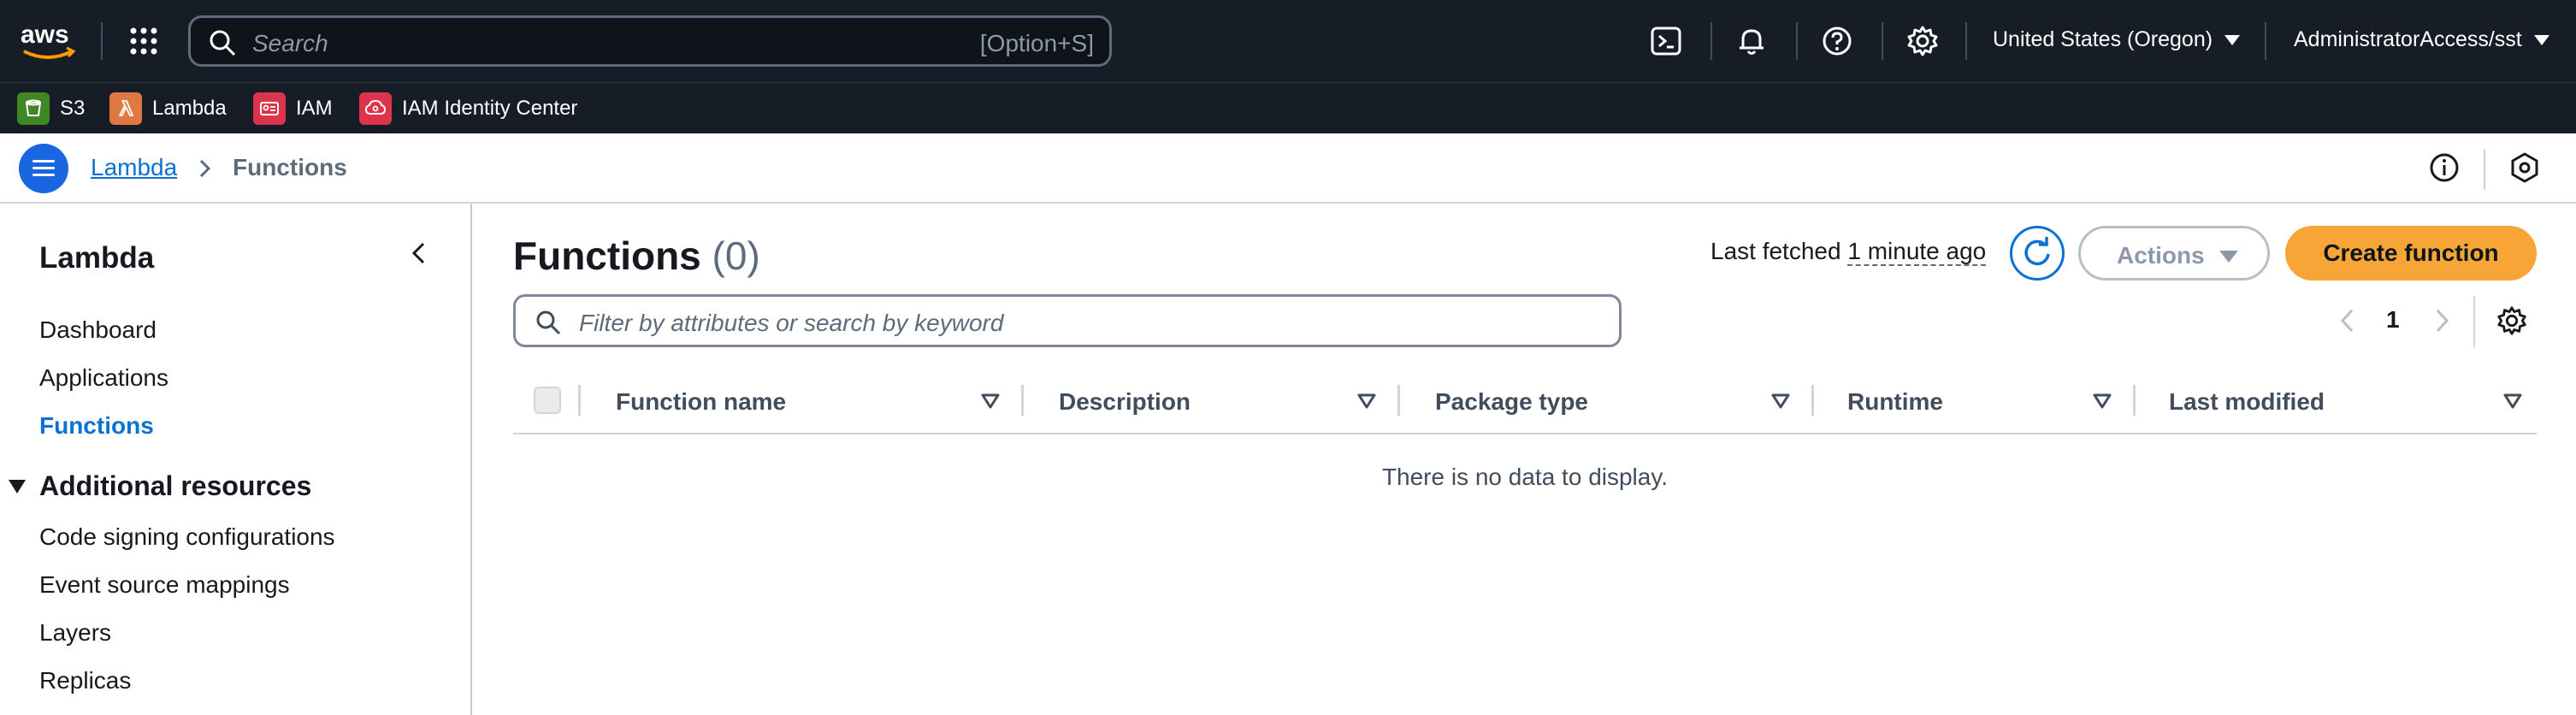 Image resolution: width=2576 pixels, height=715 pixels. Describe the element at coordinates (290, 167) in the screenshot. I see `breadcrumb-current: Functions` at that location.